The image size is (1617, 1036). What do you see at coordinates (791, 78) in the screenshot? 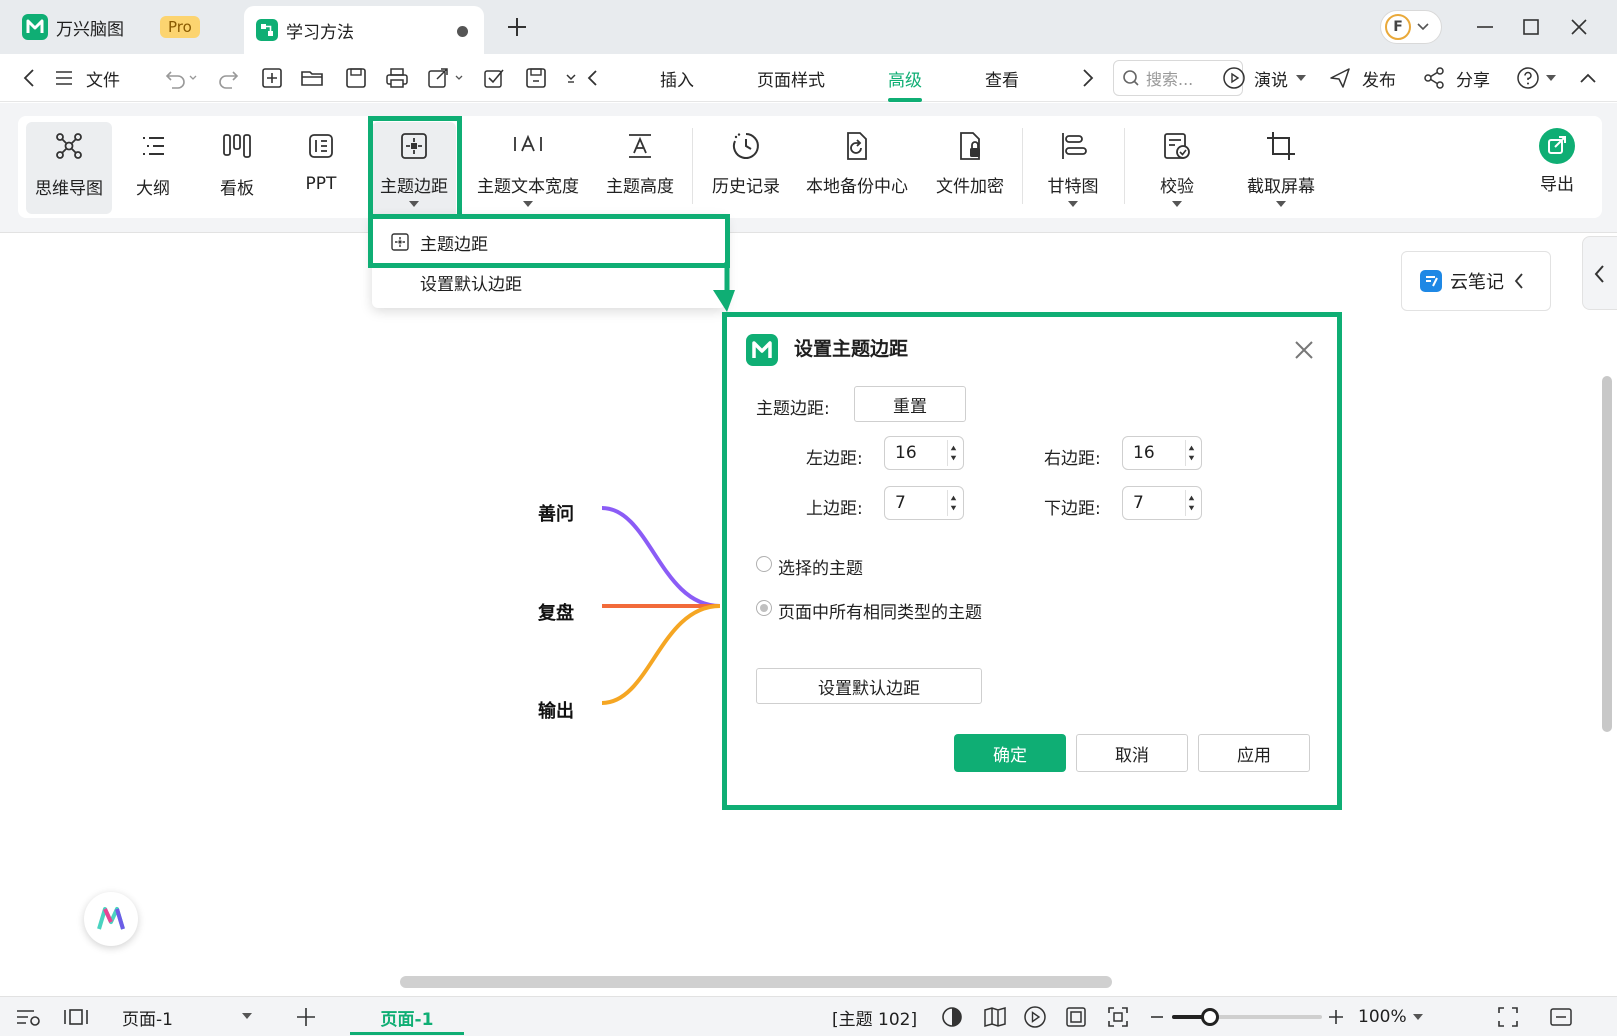
I see `tab-page-style: 页面样式` at bounding box center [791, 78].